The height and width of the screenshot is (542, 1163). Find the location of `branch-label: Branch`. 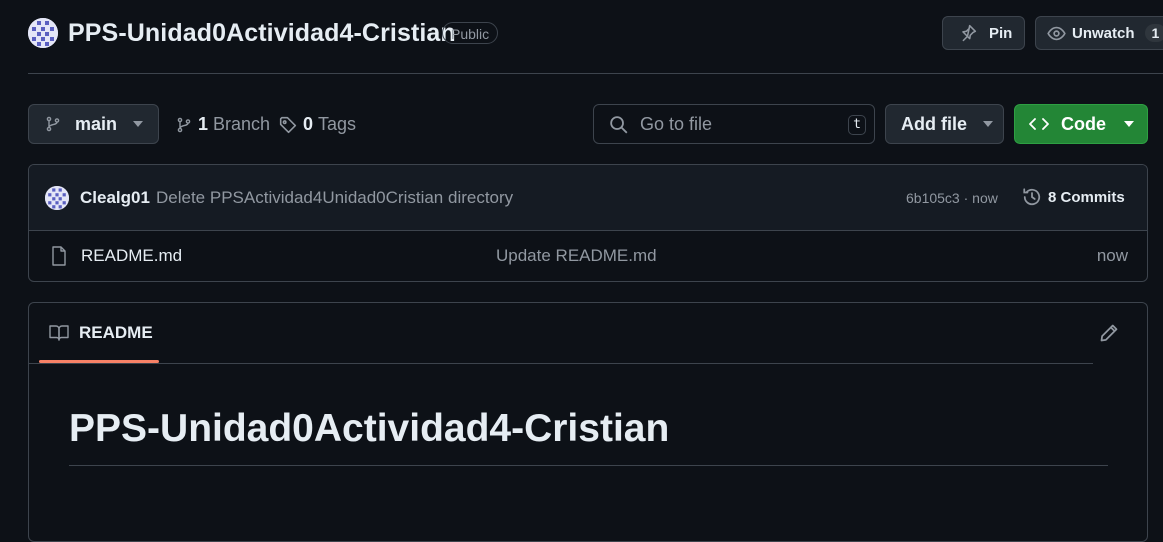

branch-label: Branch is located at coordinates (242, 124).